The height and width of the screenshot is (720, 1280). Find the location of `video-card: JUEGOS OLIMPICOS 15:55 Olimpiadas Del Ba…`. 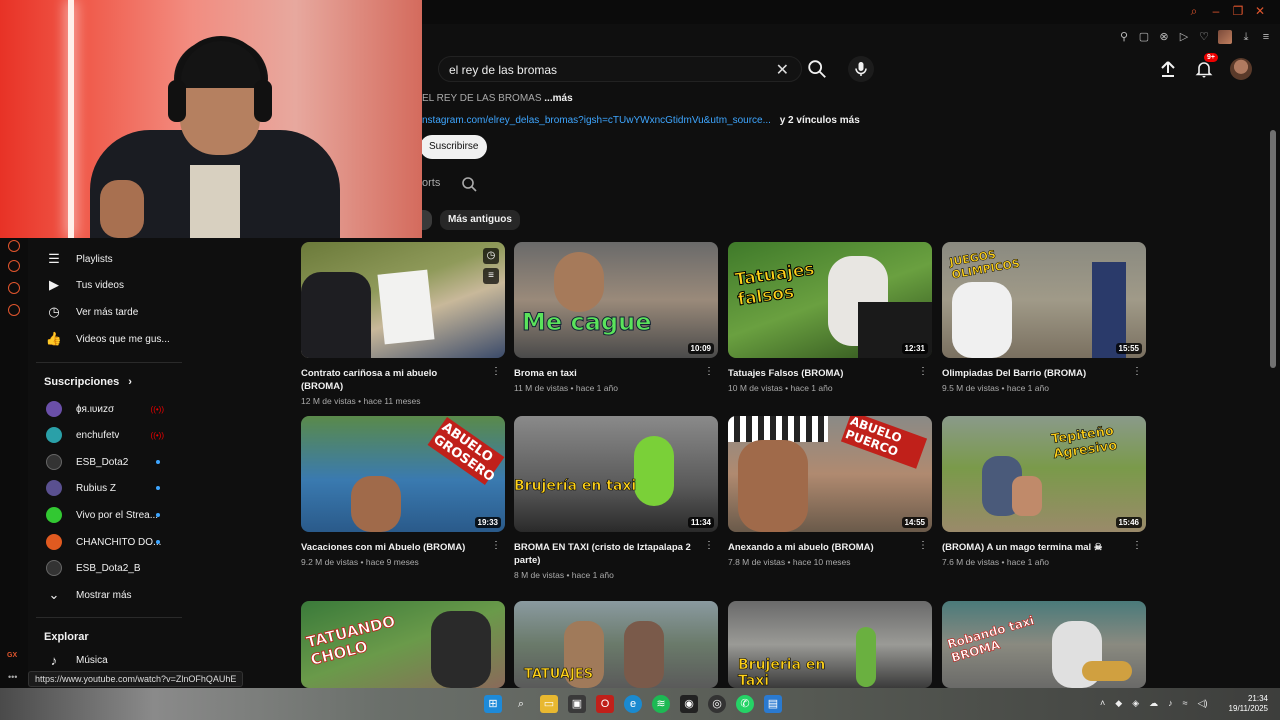

video-card: JUEGOS OLIMPICOS 15:55 Olimpiadas Del Ba… is located at coordinates (1044, 317).